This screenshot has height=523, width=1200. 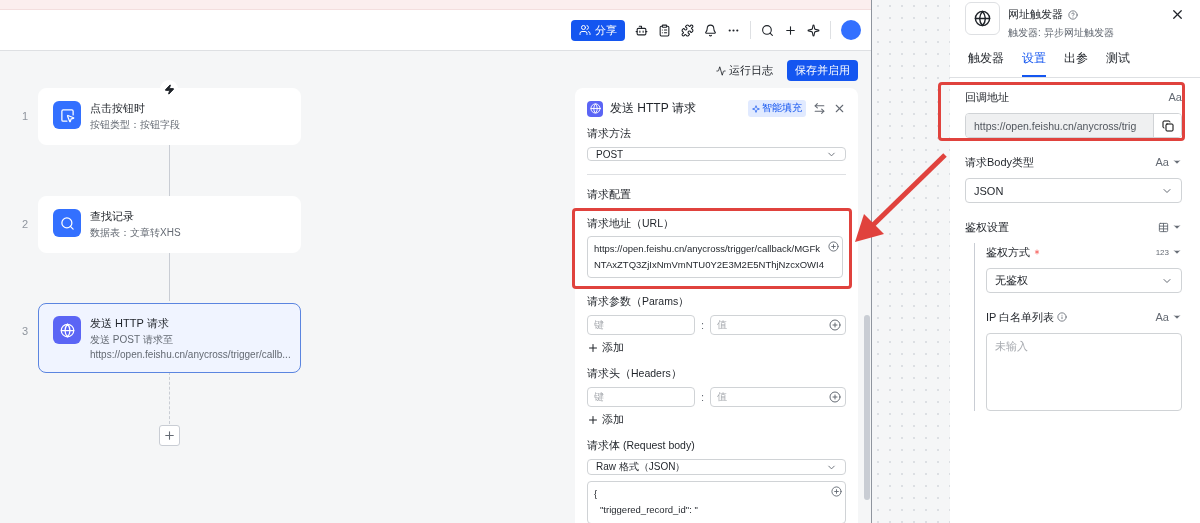 What do you see at coordinates (687, 30) in the screenshot?
I see `puzzle-icon` at bounding box center [687, 30].